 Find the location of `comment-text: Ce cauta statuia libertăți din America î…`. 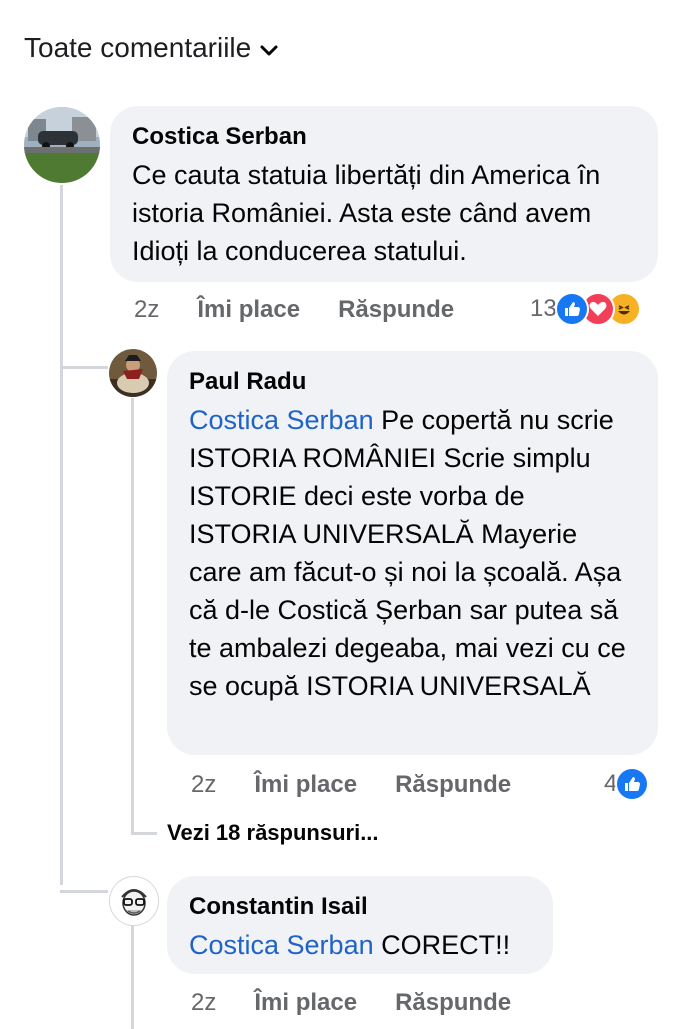

comment-text: Ce cauta statuia libertăți din America î… is located at coordinates (366, 213).